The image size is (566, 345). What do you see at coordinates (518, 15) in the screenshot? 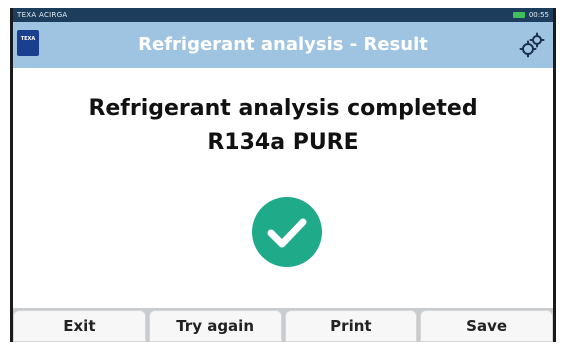
I see `battery-icon` at bounding box center [518, 15].